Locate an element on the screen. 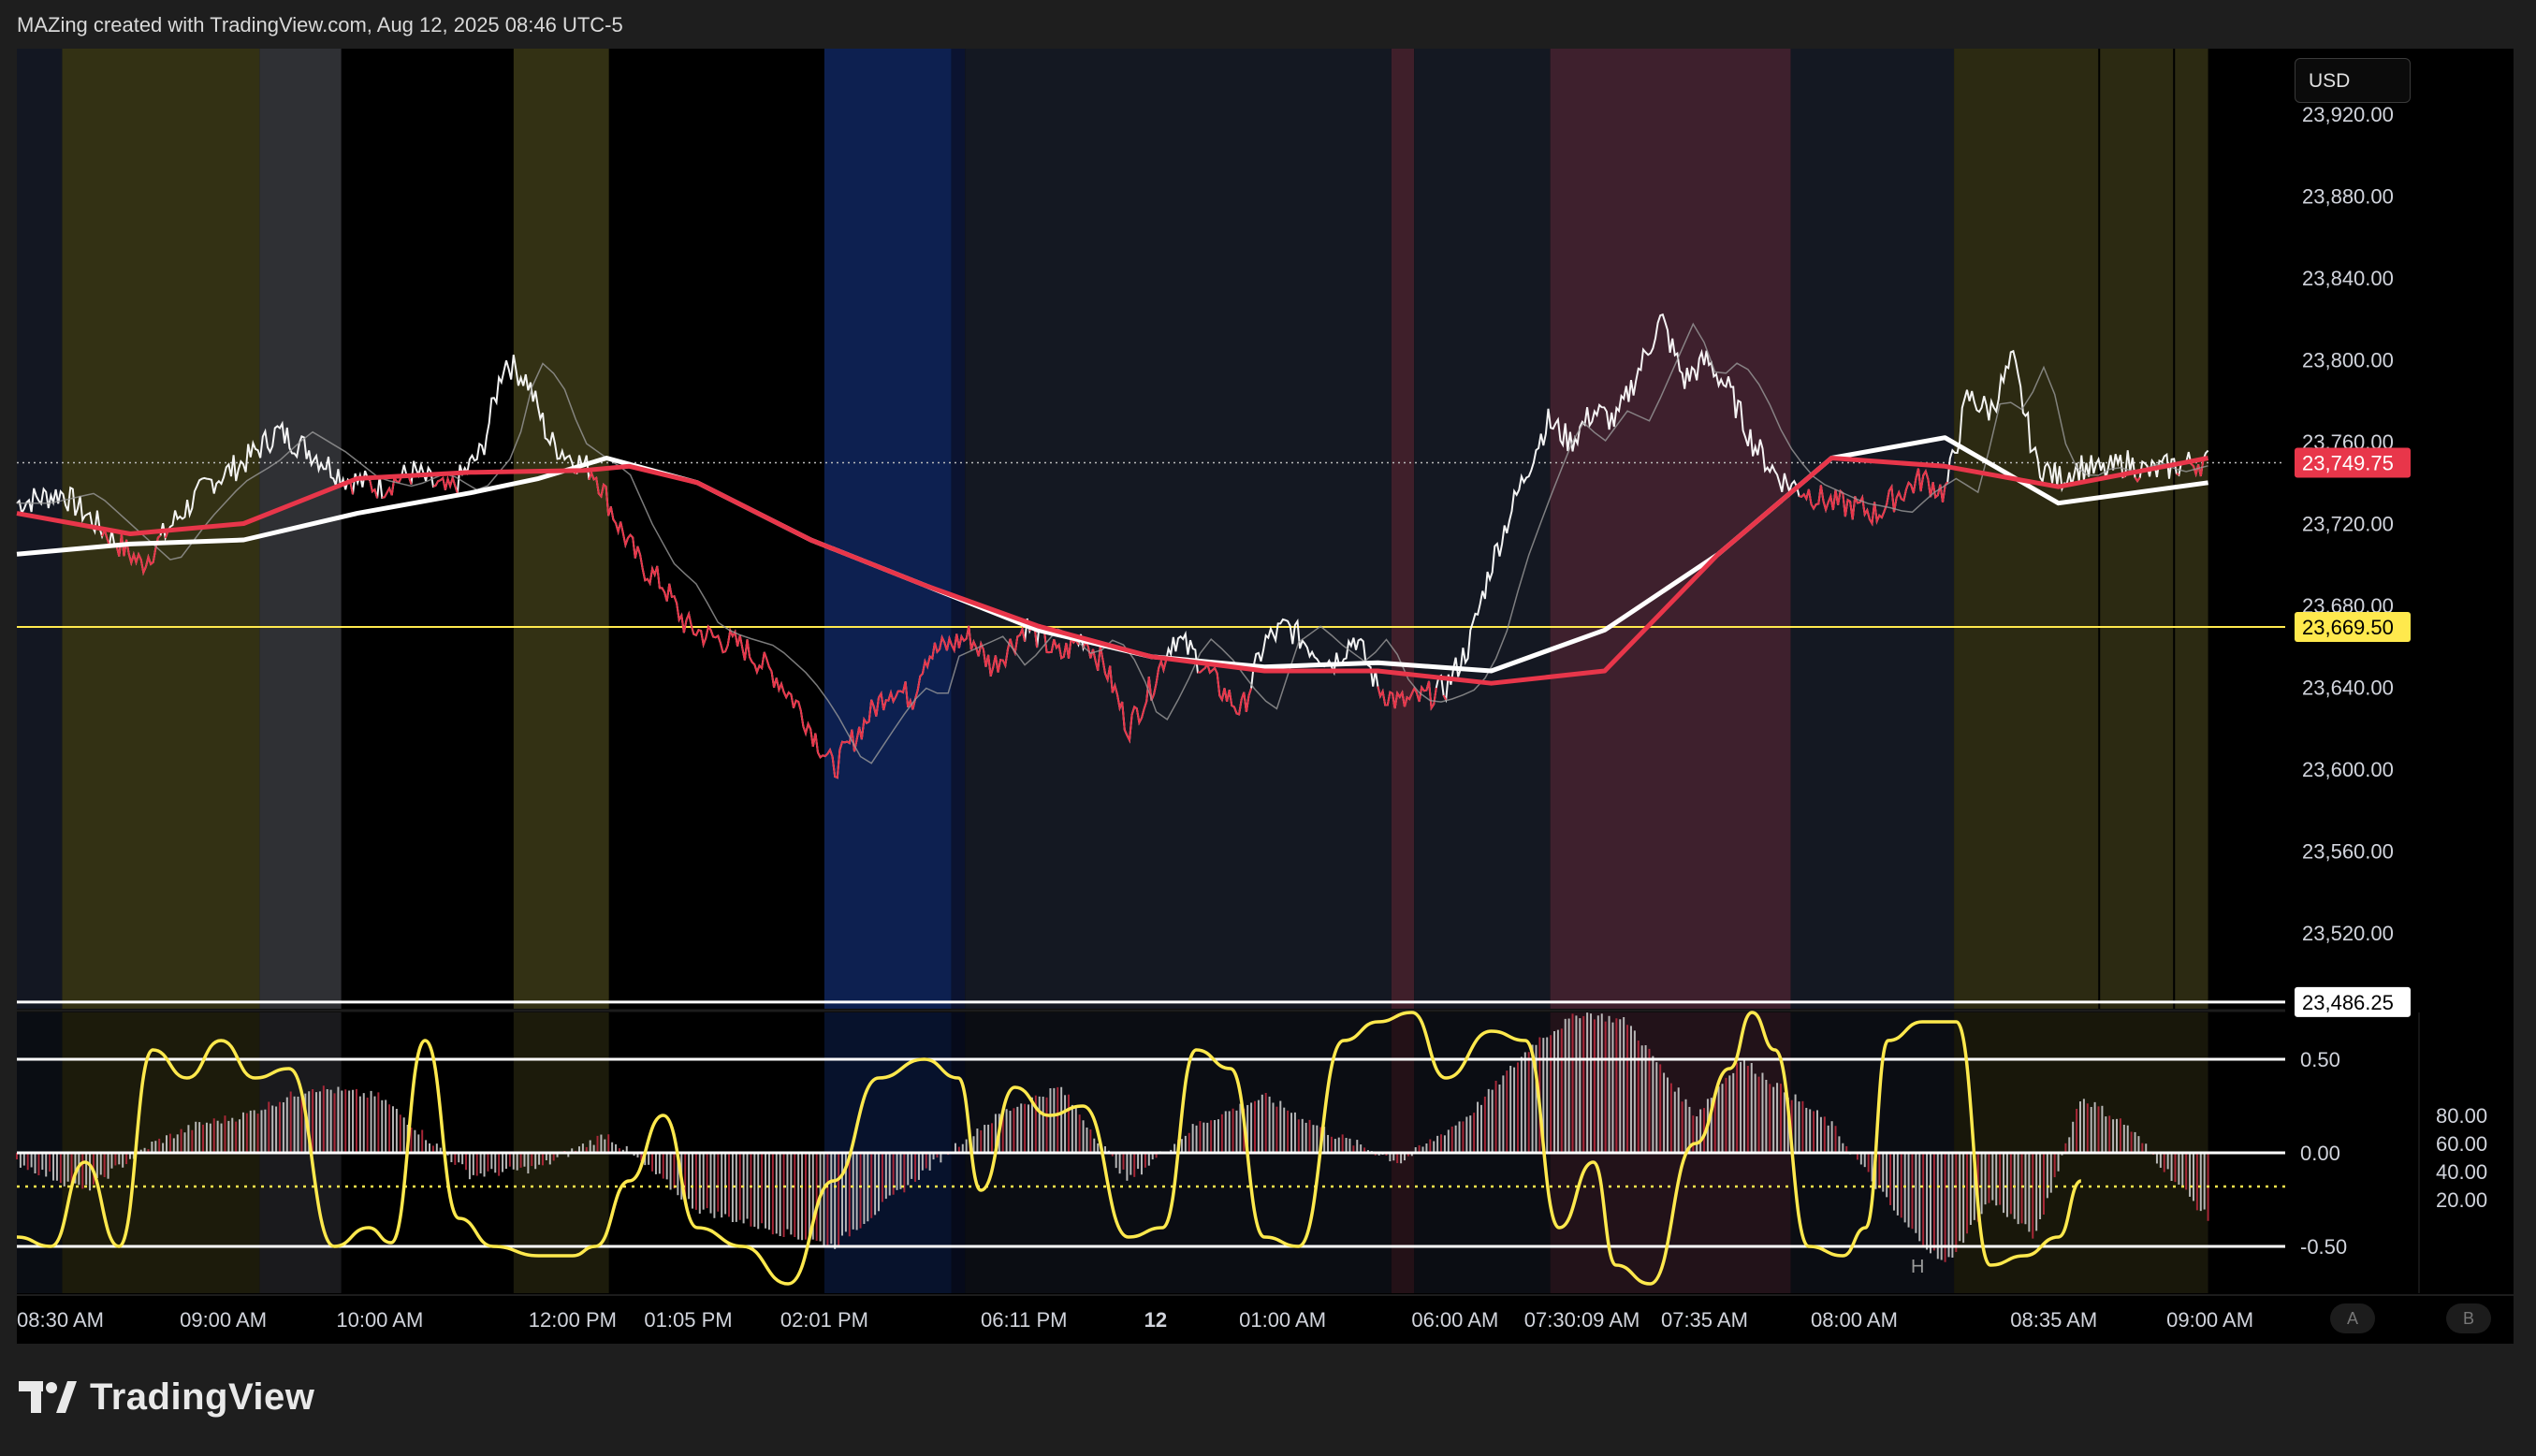 This screenshot has width=2536, height=1456. osc-right-tick-label: 20.00 is located at coordinates (2461, 1200).